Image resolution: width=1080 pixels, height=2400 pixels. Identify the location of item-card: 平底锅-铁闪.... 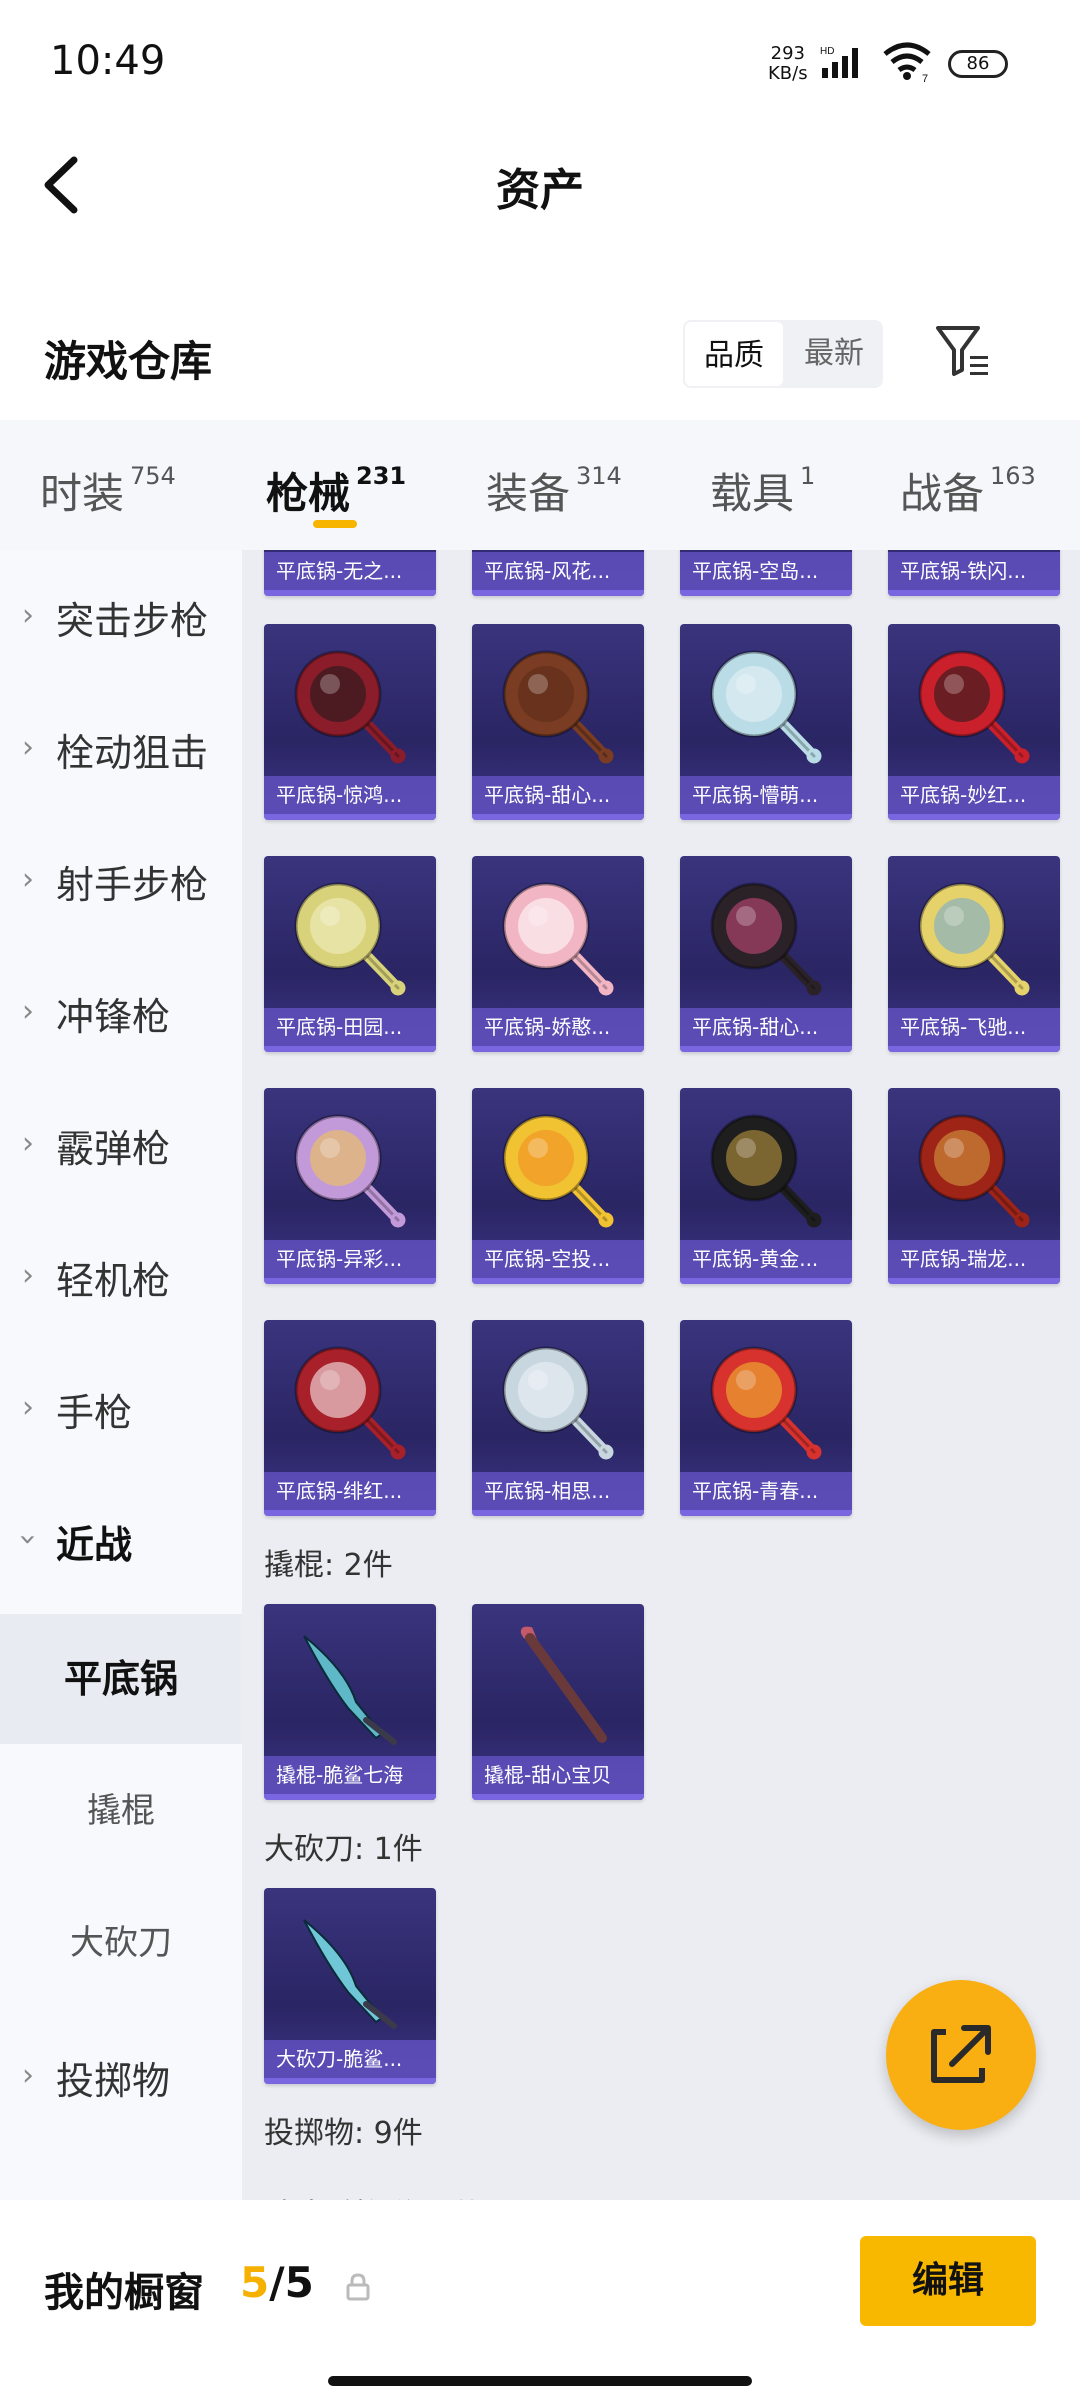
(974, 573).